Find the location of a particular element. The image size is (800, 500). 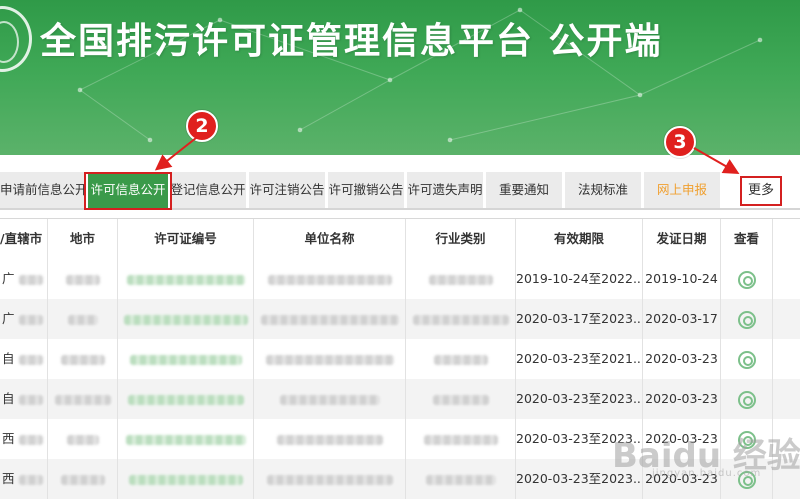

tab-important-notice: 重要通知 is located at coordinates (524, 190).